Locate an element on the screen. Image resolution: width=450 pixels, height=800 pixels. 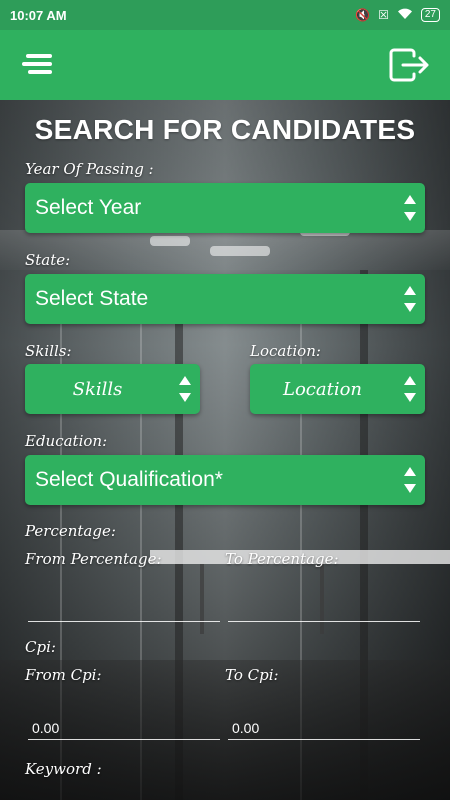
location-select-value: Location is located at coordinates (322, 389).